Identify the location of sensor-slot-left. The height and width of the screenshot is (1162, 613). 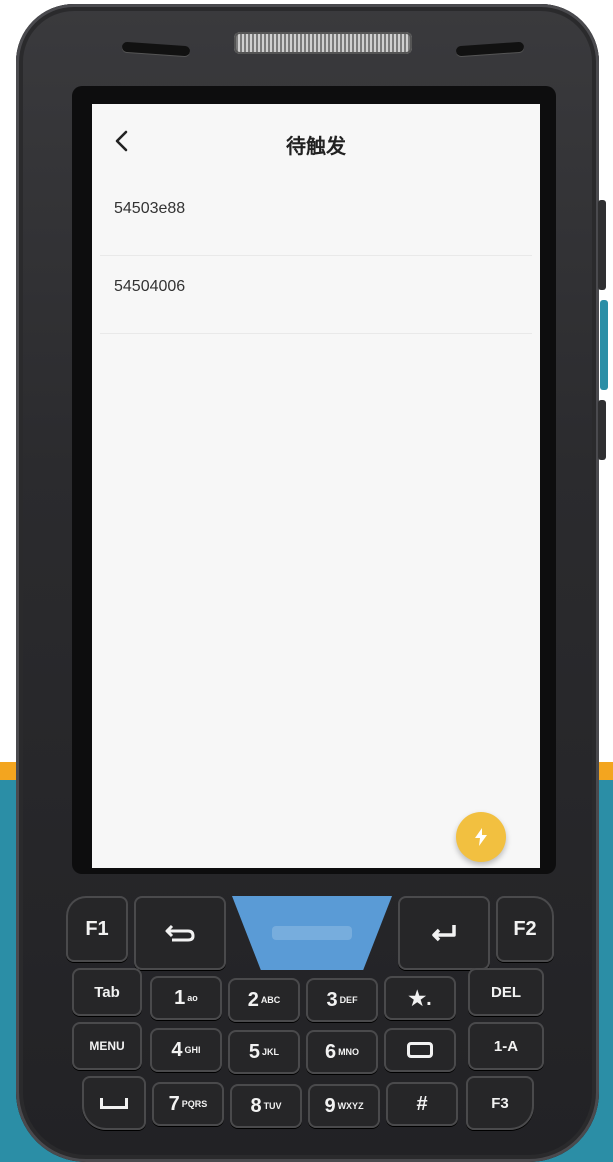
(156, 49).